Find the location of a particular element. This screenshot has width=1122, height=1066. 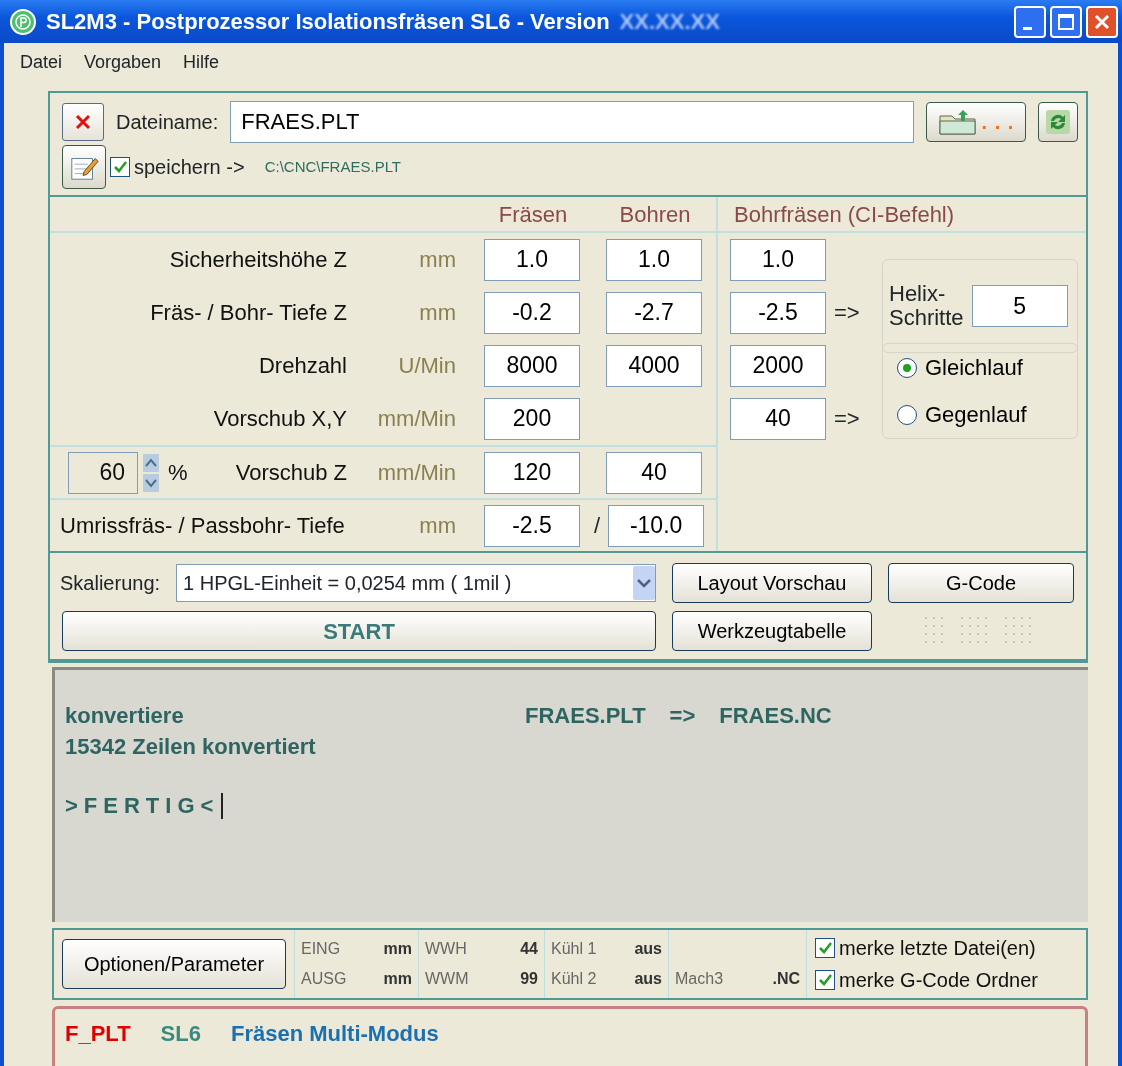

info-label: Kühl 1 is located at coordinates (574, 949).